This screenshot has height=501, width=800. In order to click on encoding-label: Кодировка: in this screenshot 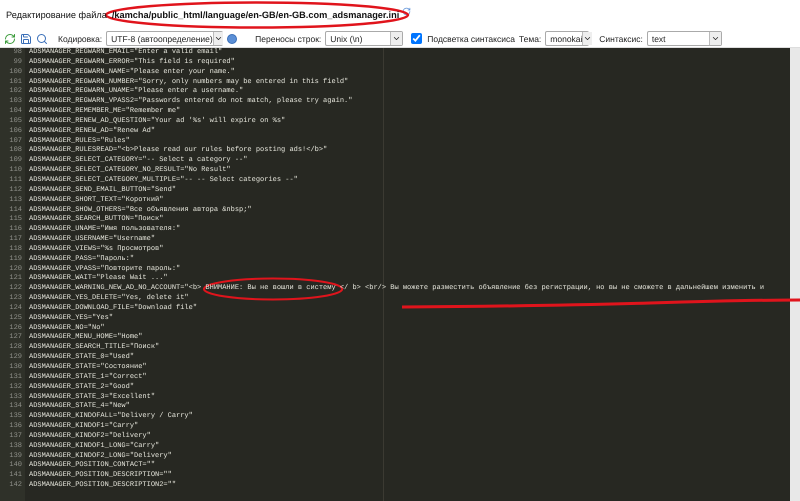, I will do `click(80, 39)`.